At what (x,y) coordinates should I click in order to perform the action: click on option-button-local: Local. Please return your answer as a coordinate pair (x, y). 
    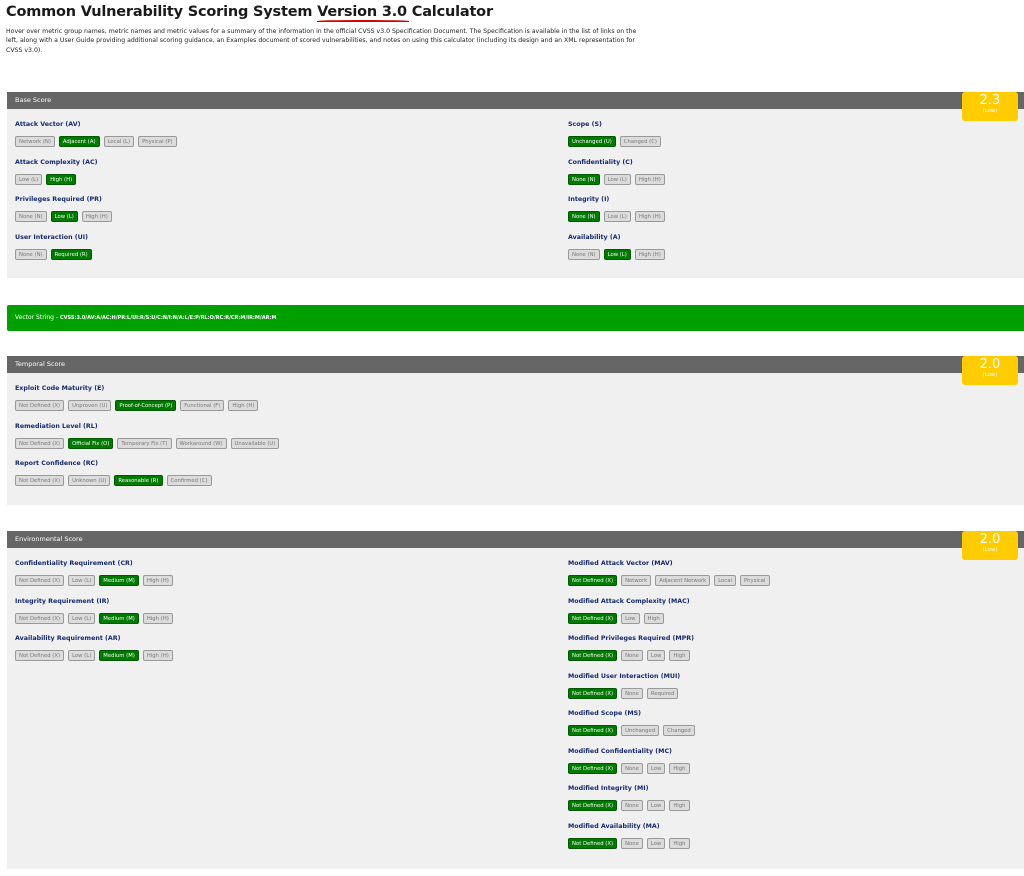
    Looking at the image, I should click on (725, 580).